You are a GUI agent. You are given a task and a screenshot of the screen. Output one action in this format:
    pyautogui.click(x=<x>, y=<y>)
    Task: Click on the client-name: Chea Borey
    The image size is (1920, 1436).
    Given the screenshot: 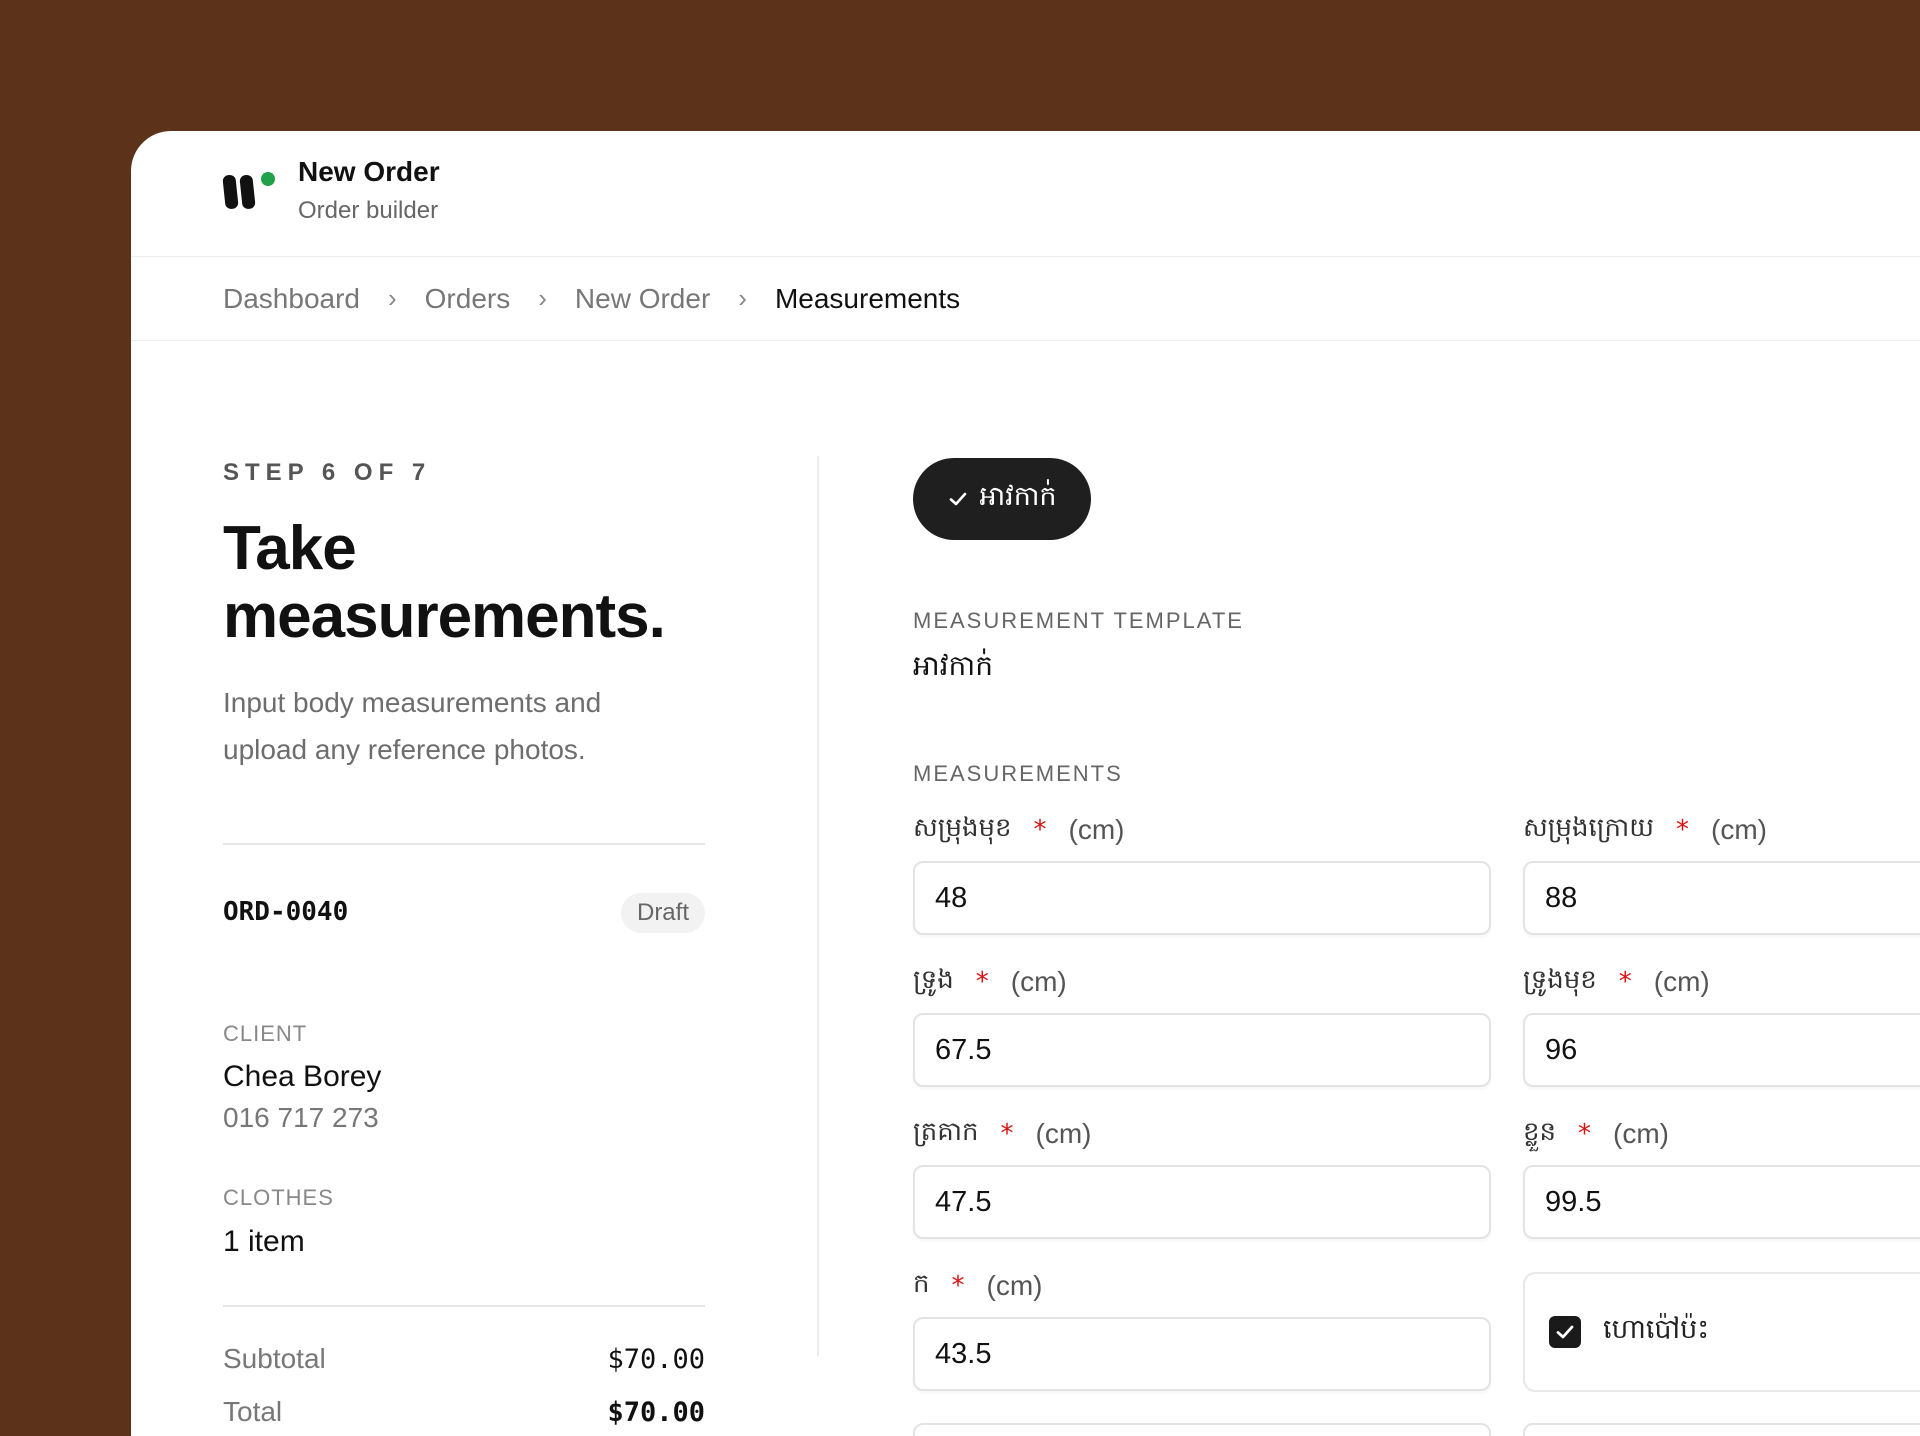 What is the action you would take?
    pyautogui.click(x=302, y=1076)
    